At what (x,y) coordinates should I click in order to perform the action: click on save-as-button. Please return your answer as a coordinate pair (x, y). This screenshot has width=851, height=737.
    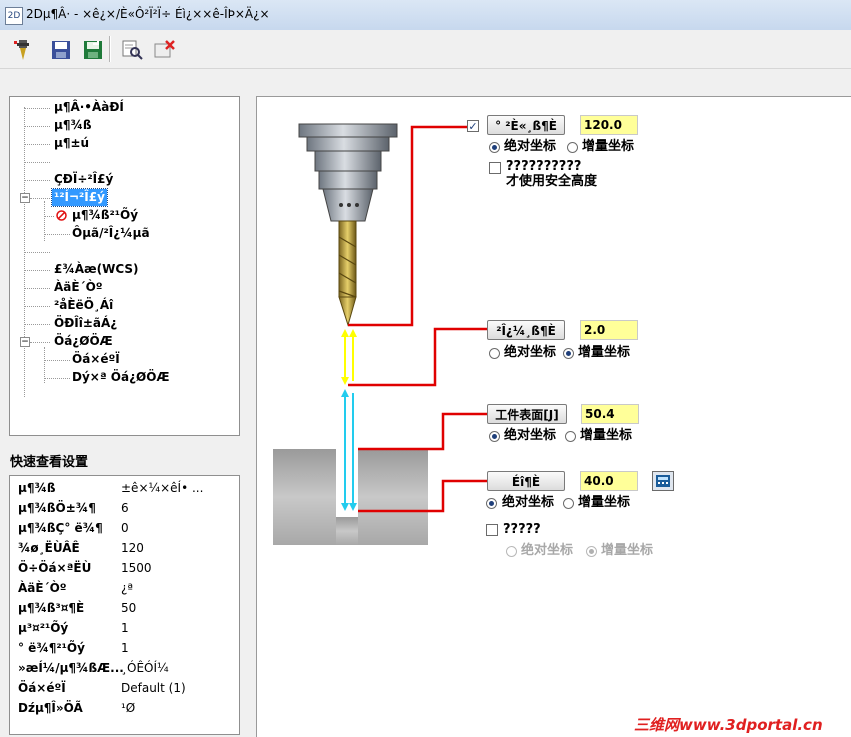
    Looking at the image, I should click on (93, 50).